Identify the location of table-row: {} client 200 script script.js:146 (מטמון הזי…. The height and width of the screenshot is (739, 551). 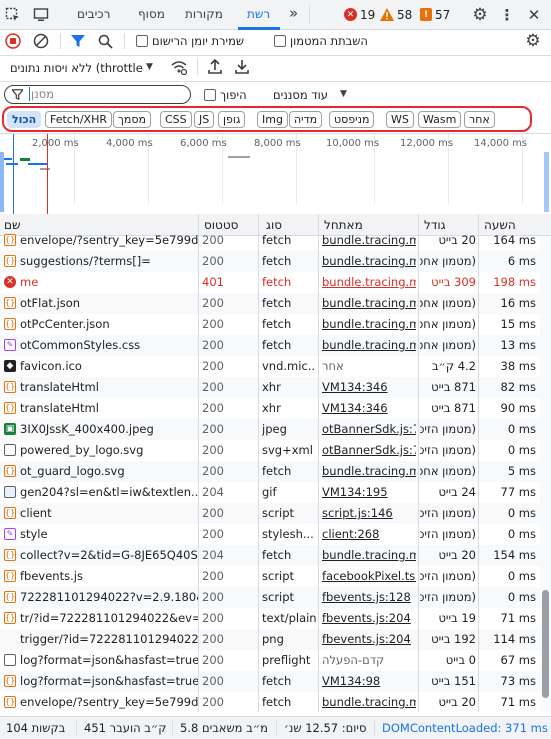
(270, 513).